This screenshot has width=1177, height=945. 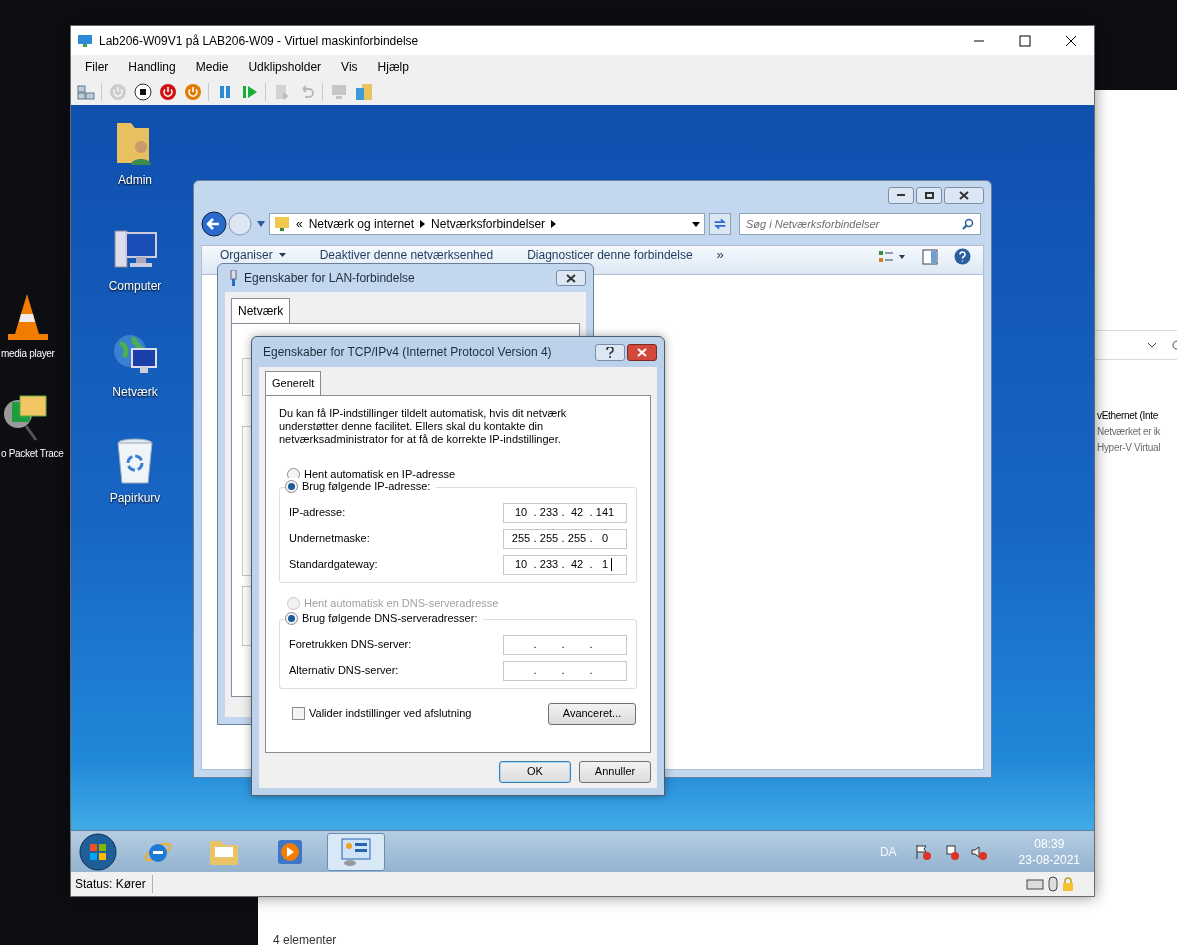 What do you see at coordinates (233, 278) in the screenshot?
I see `connector-icon` at bounding box center [233, 278].